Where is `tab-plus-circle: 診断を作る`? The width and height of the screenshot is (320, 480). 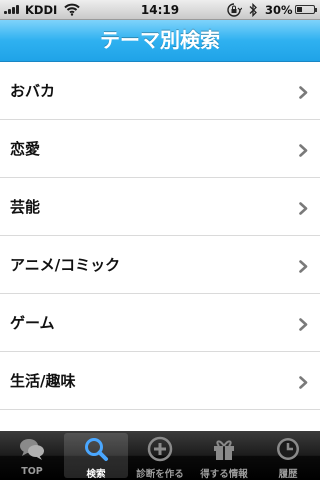 tab-plus-circle: 診断を作る is located at coordinates (160, 455).